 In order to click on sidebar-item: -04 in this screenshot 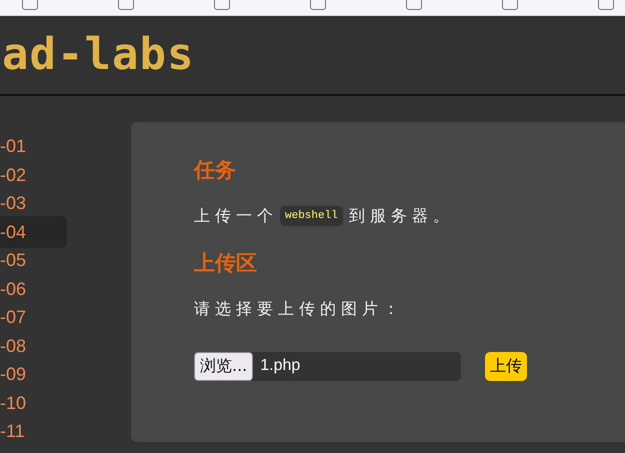, I will do `click(33, 232)`.